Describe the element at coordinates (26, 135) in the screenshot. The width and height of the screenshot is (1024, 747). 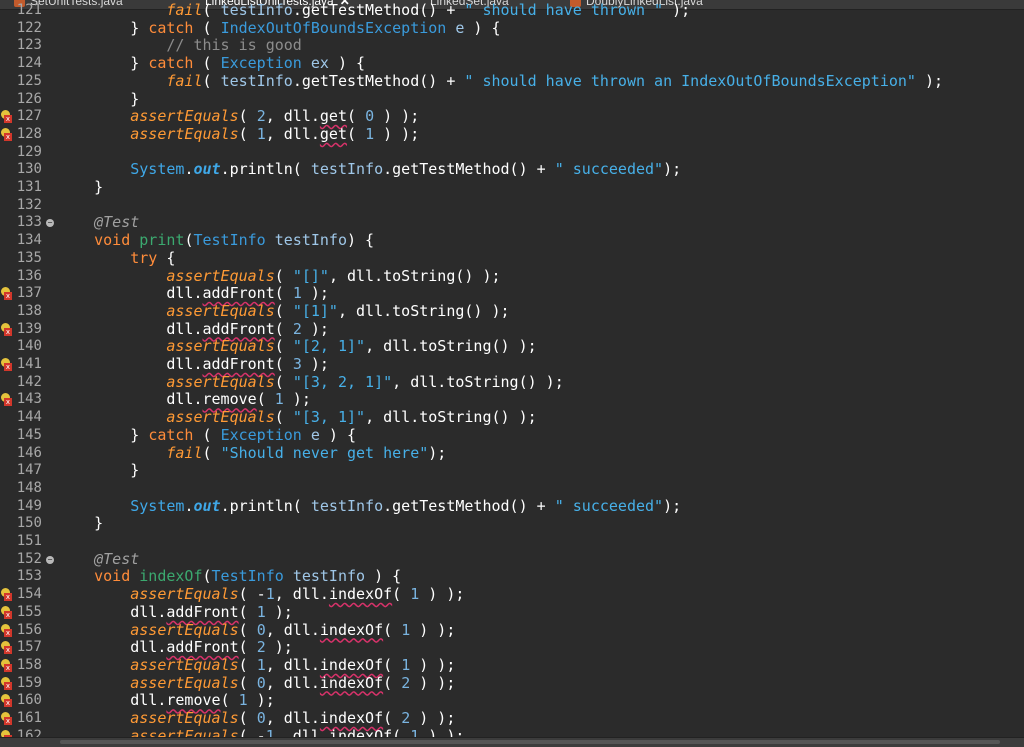
I see `line-gutter: x 128` at that location.